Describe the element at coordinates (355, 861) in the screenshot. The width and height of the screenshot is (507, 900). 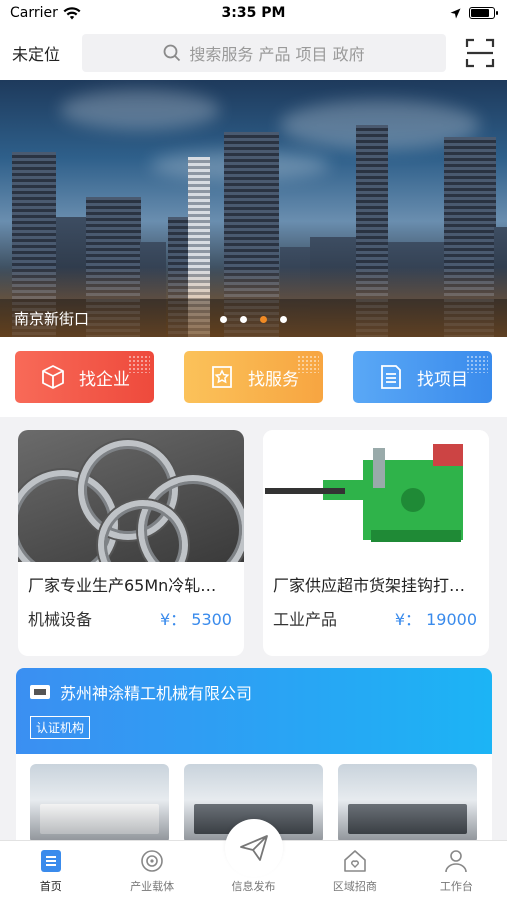
I see `house-heart-icon` at that location.